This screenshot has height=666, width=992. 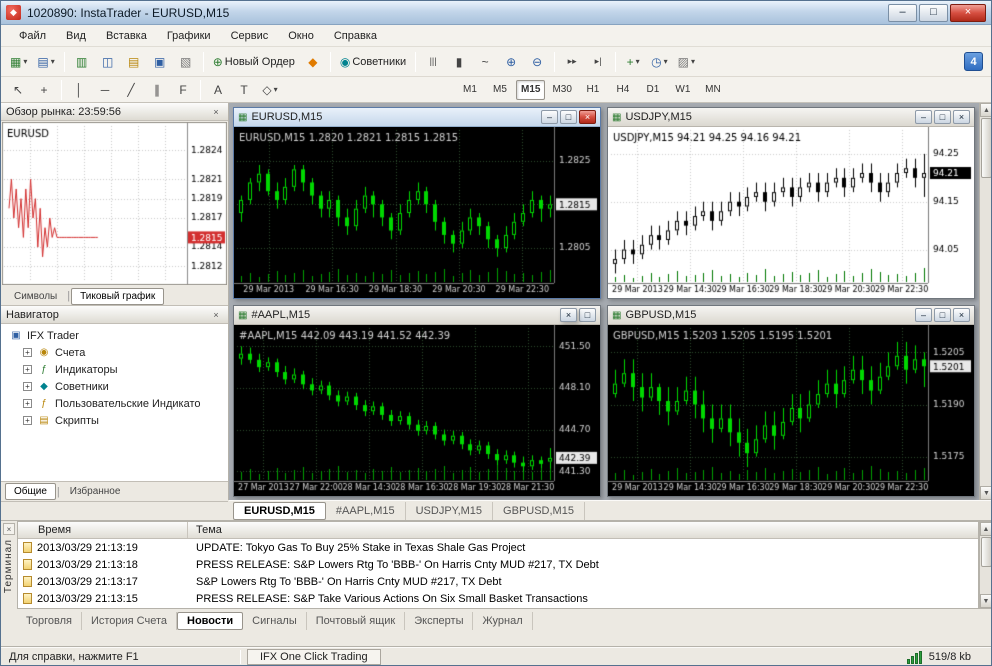 What do you see at coordinates (105, 90) in the screenshot?
I see `horizontal-line-button: ─` at bounding box center [105, 90].